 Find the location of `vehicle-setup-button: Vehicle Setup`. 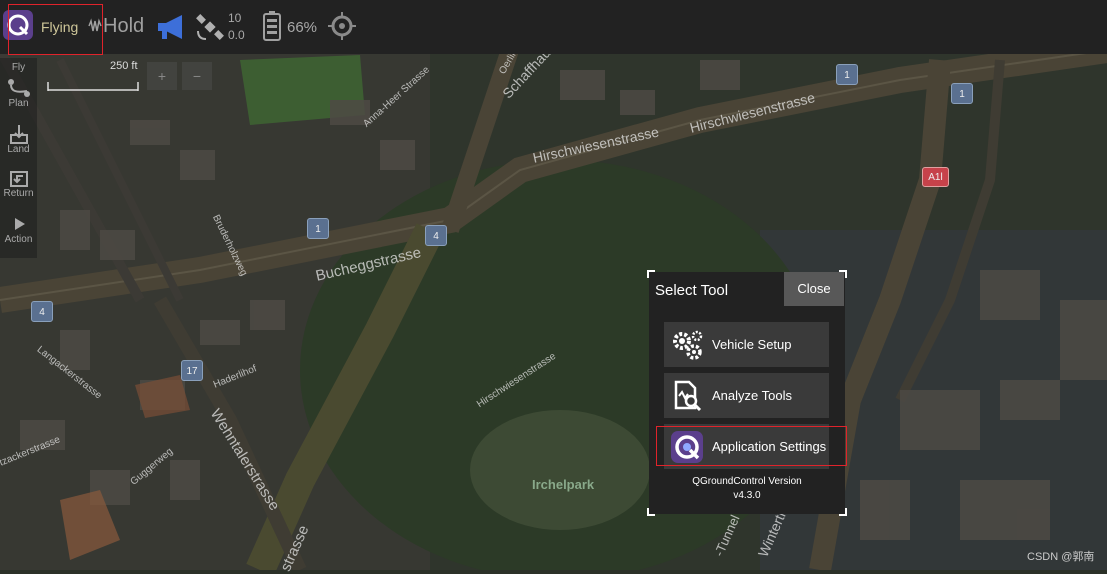

vehicle-setup-button: Vehicle Setup is located at coordinates (746, 344).